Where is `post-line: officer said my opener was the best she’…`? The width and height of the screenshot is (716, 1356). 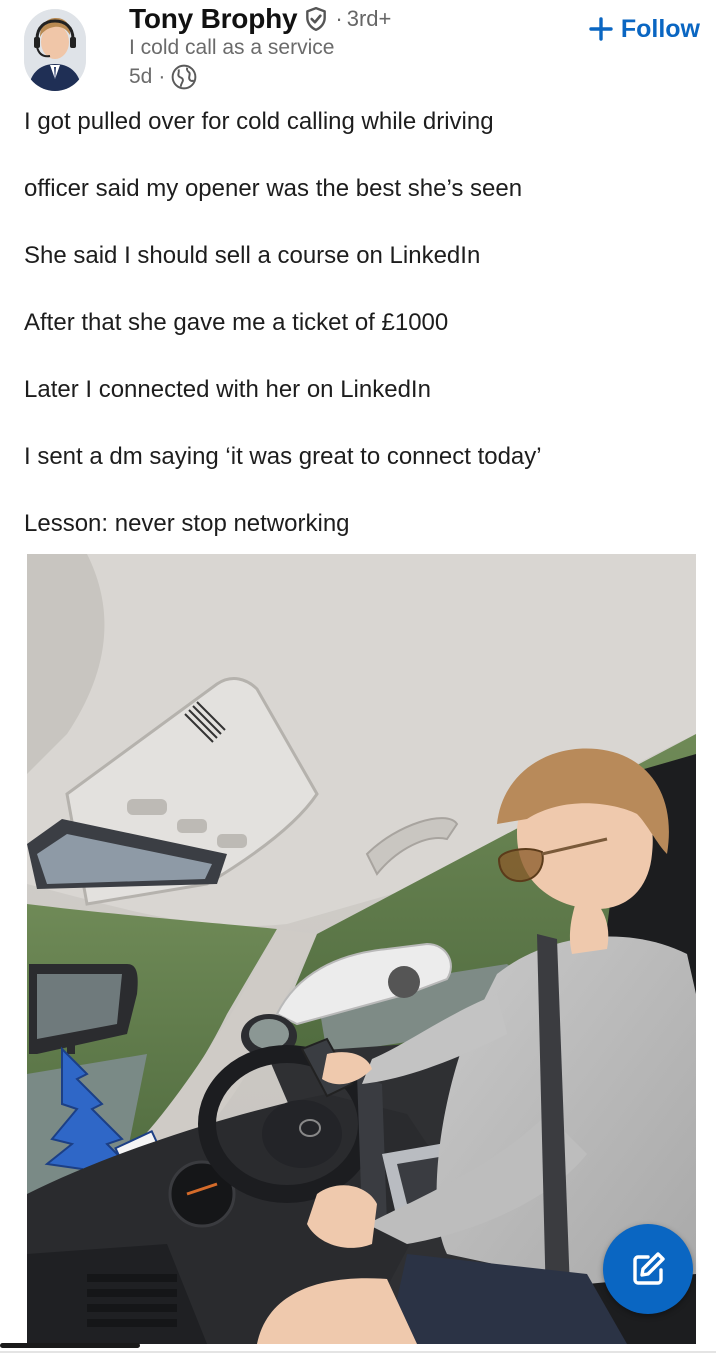 post-line: officer said my opener was the best she’… is located at coordinates (273, 188).